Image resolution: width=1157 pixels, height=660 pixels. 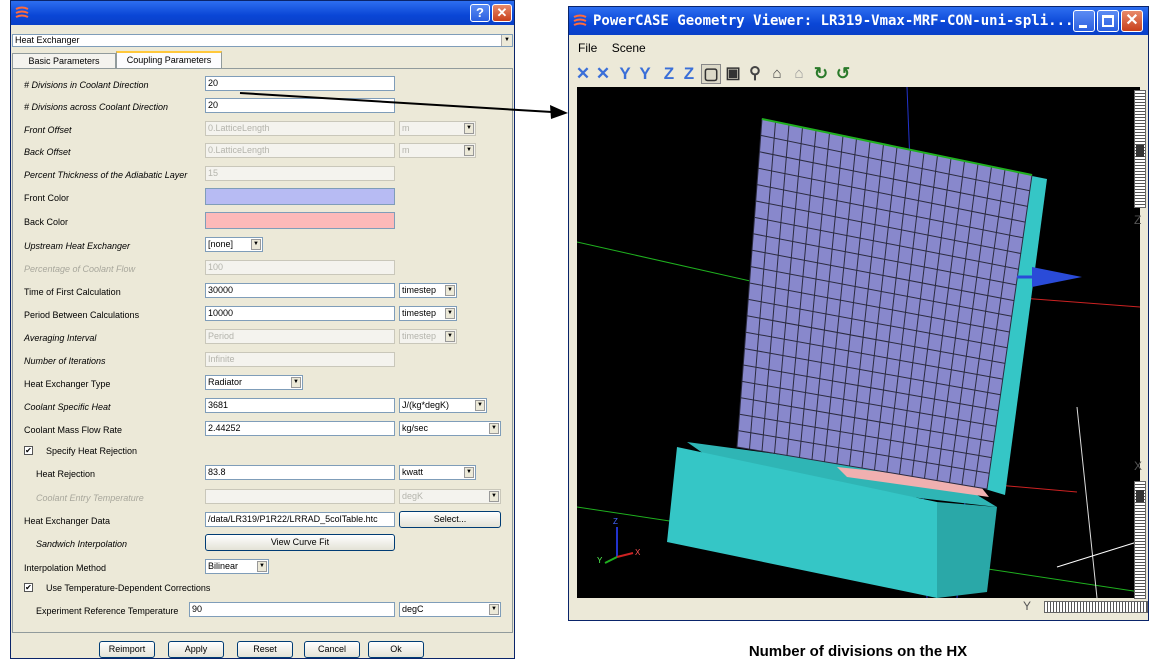 I want to click on div-coolant-input: 20, so click(x=300, y=83).